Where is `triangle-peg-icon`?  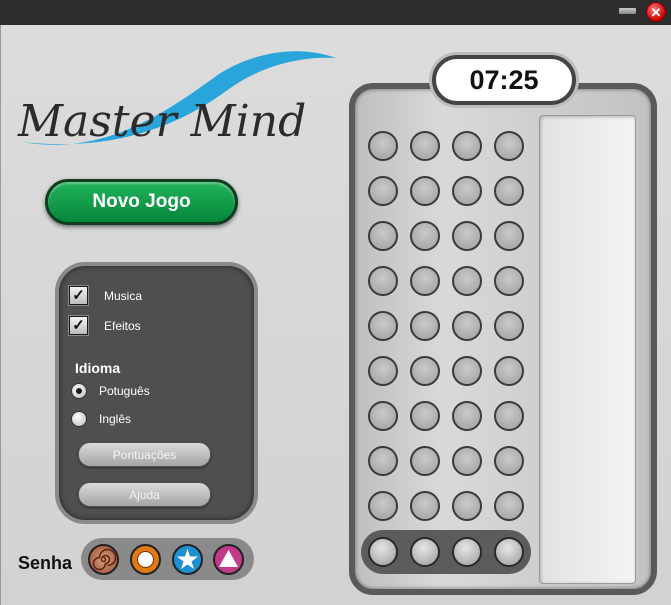
triangle-peg-icon is located at coordinates (228, 559).